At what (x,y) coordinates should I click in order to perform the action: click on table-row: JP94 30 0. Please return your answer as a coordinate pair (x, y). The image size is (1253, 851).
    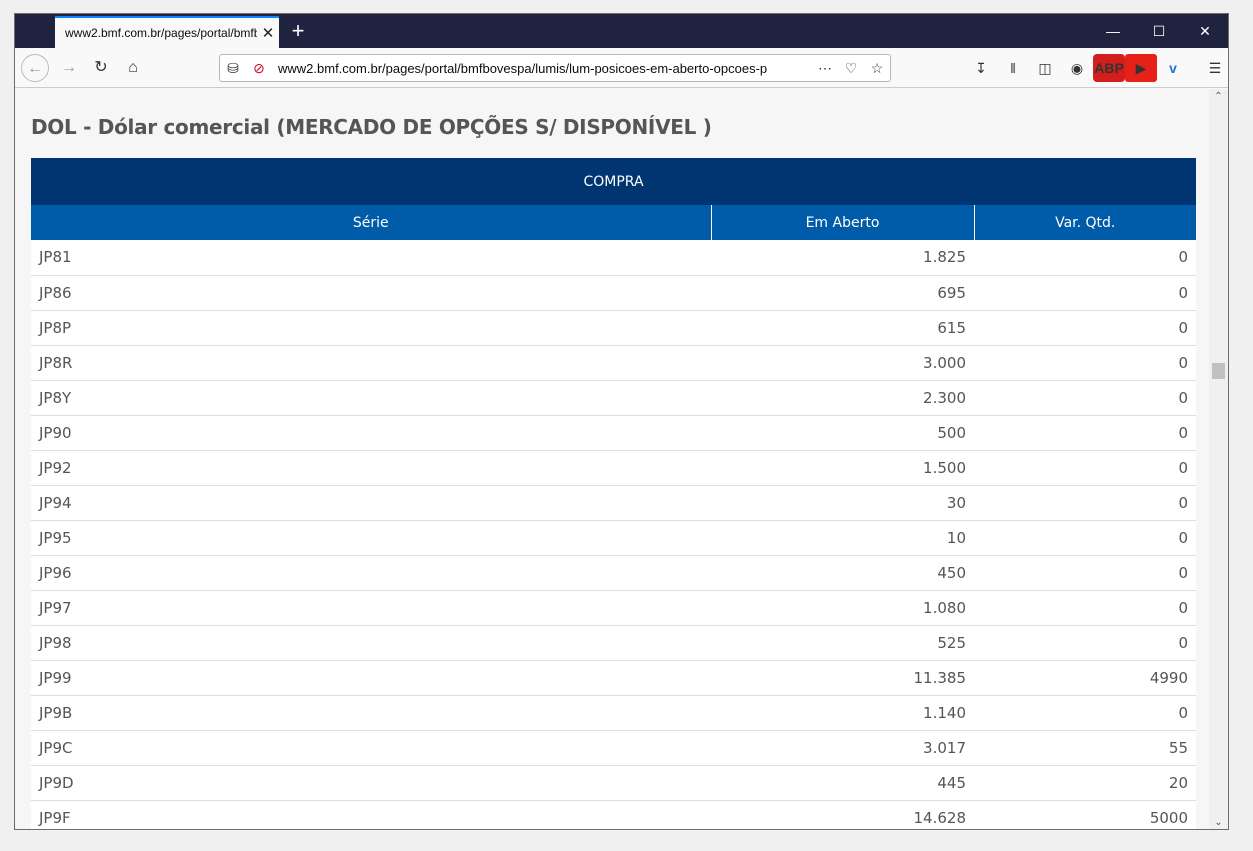
    Looking at the image, I should click on (613, 503).